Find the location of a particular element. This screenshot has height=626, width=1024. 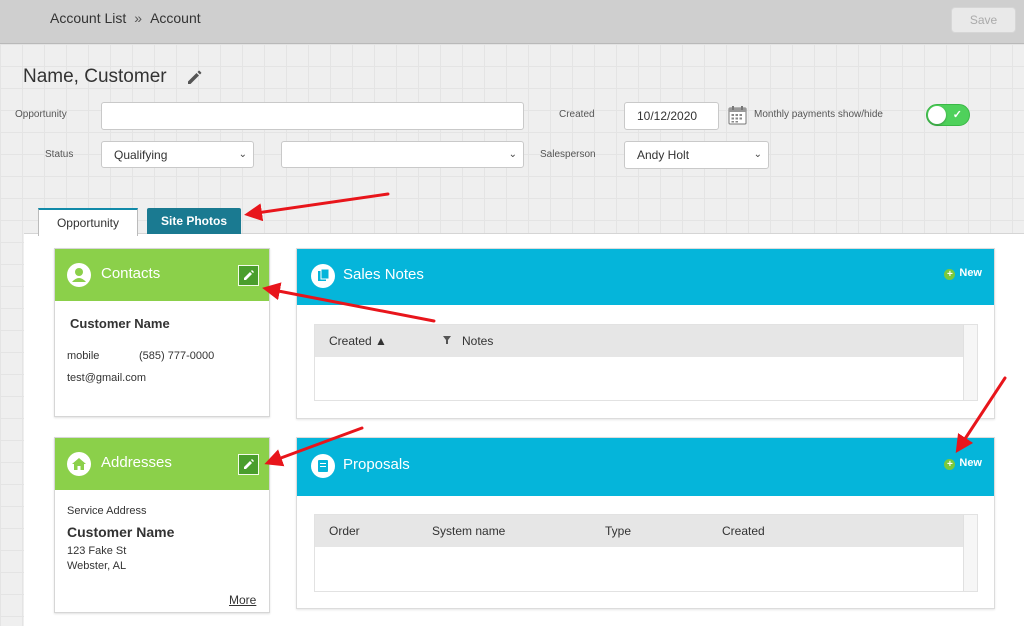

proposals-header: Proposals + New is located at coordinates (645, 467).